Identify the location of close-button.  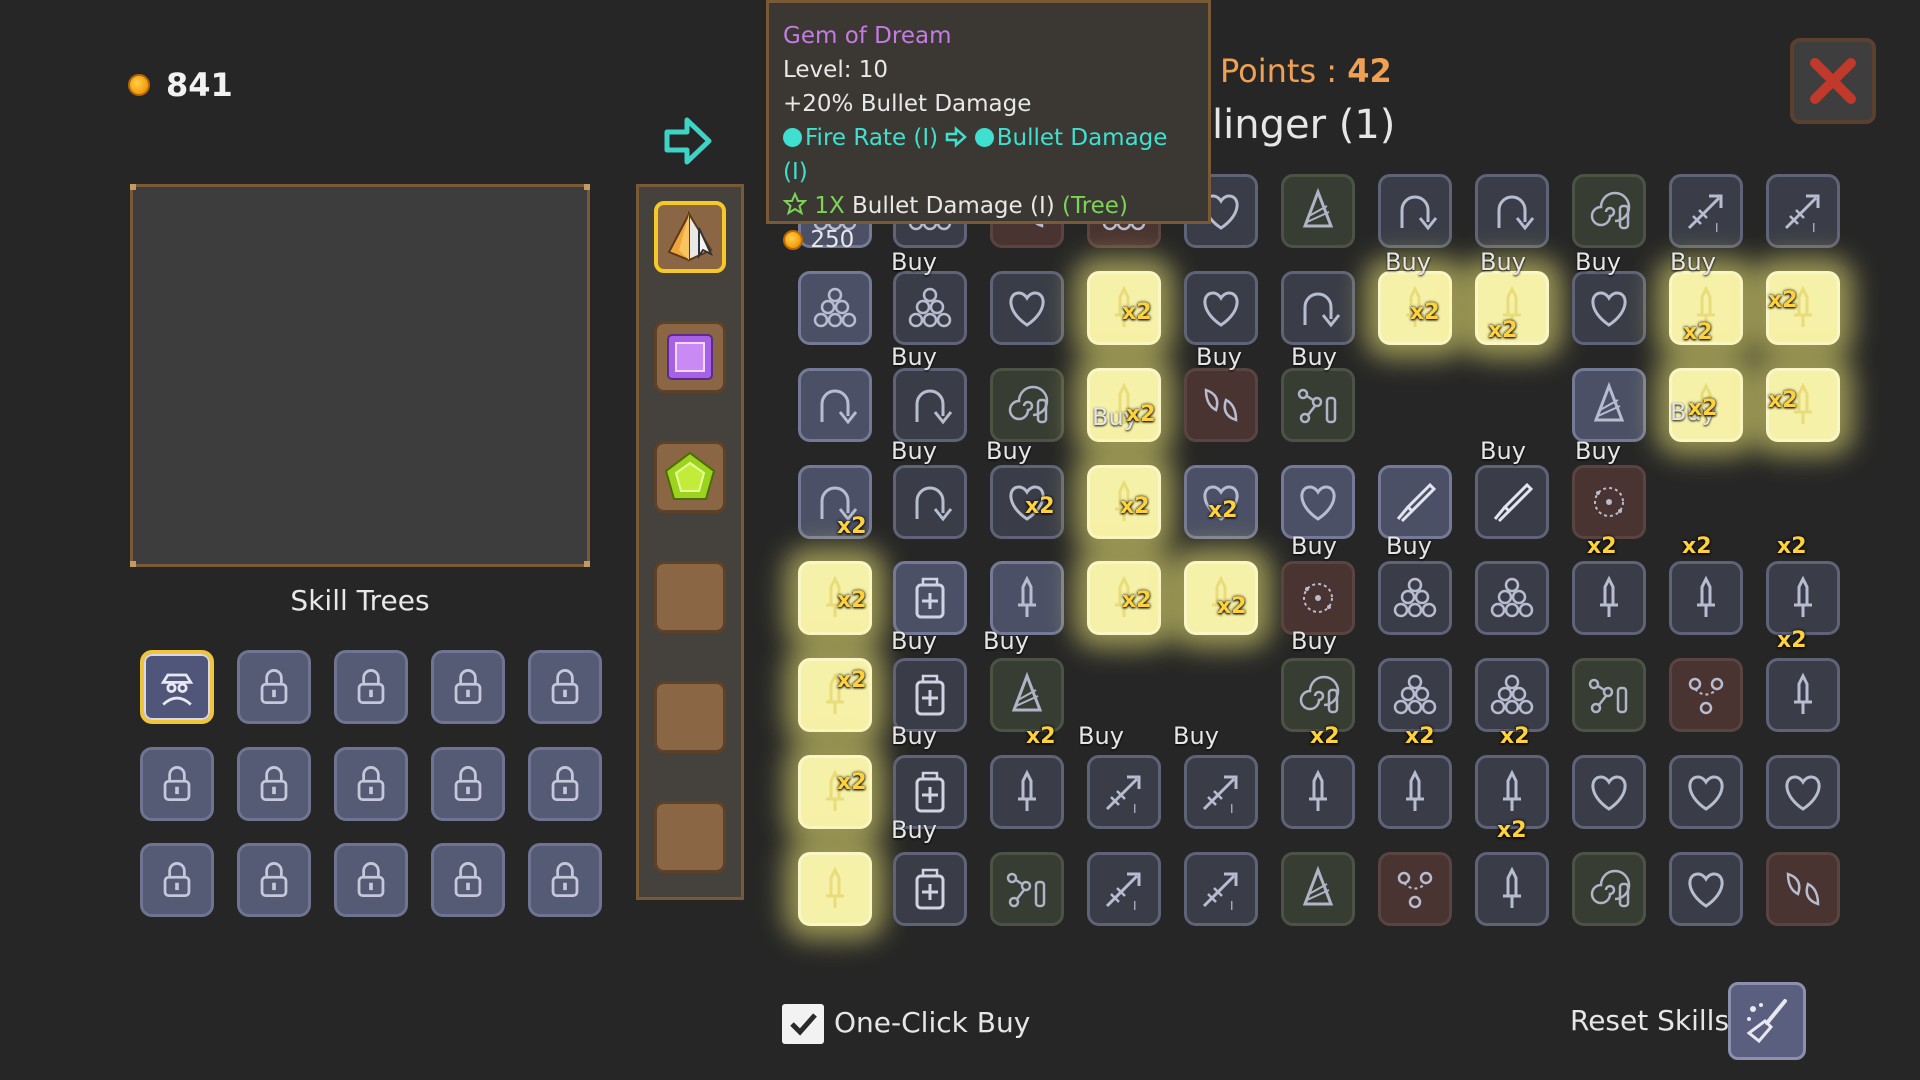
(1833, 81).